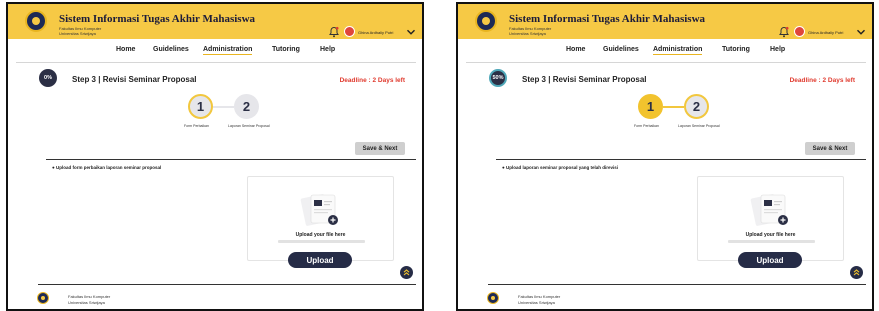  I want to click on progress-badge: 0%, so click(48, 78).